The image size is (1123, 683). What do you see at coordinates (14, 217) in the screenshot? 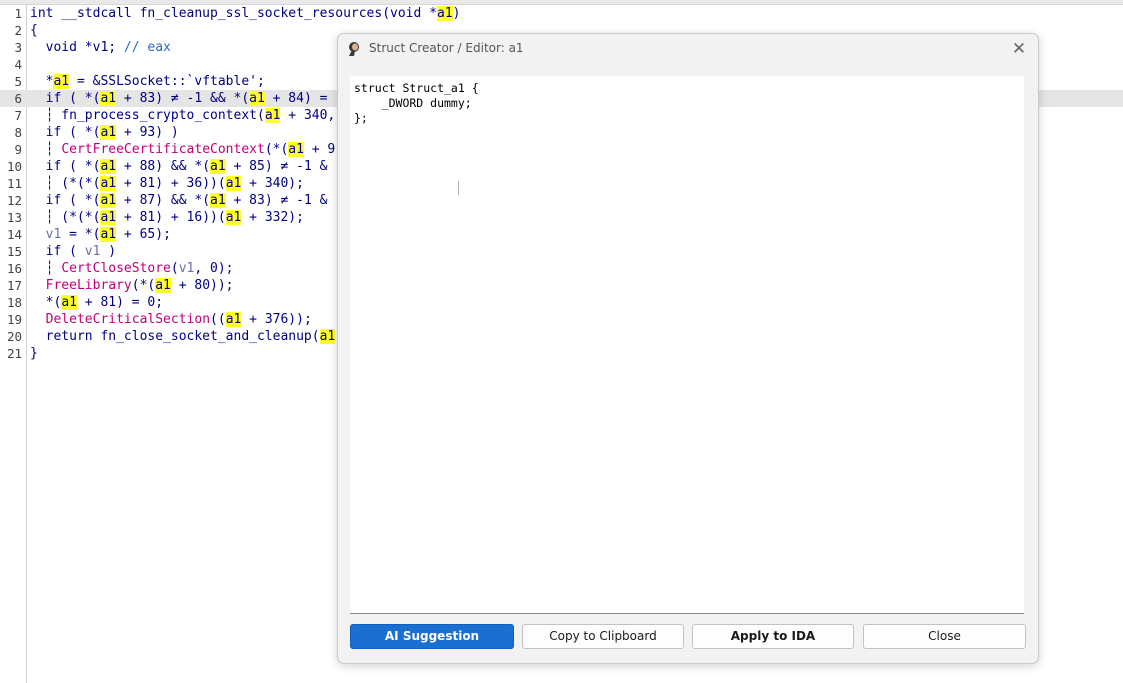
I see `line-number: 13` at bounding box center [14, 217].